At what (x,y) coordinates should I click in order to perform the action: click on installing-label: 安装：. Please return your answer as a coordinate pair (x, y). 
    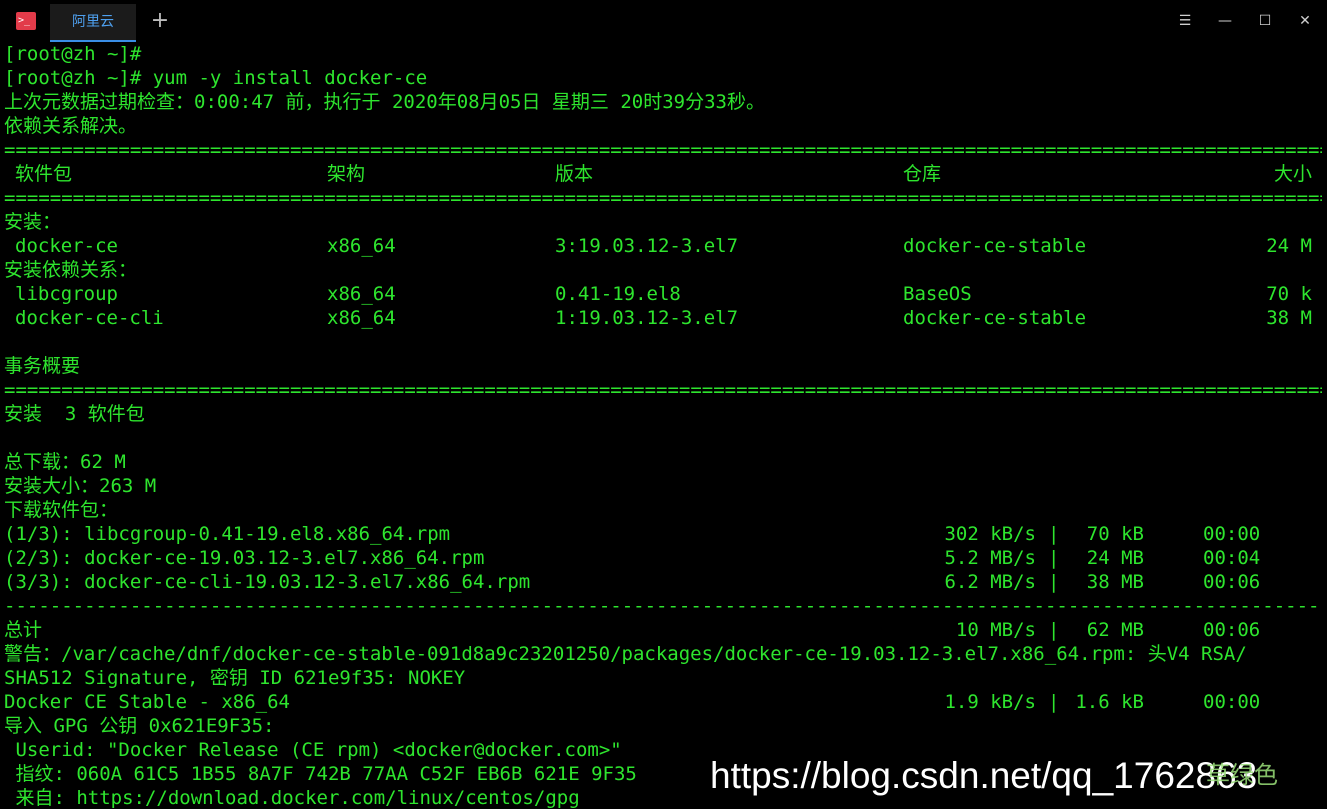
    Looking at the image, I should click on (33, 222).